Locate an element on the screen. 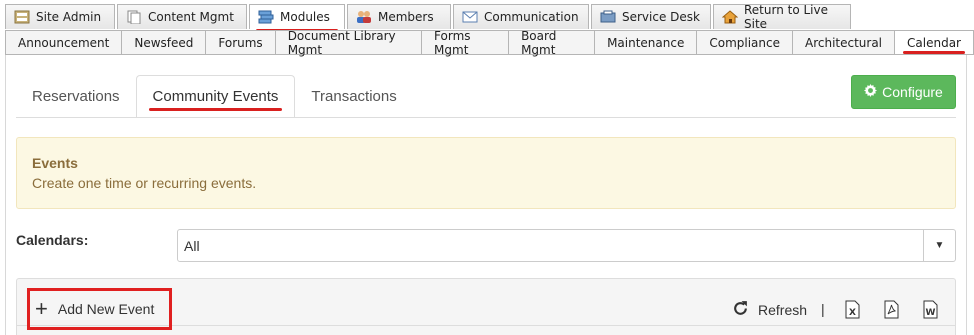 The image size is (974, 335). svg-text: X is located at coordinates (852, 313).